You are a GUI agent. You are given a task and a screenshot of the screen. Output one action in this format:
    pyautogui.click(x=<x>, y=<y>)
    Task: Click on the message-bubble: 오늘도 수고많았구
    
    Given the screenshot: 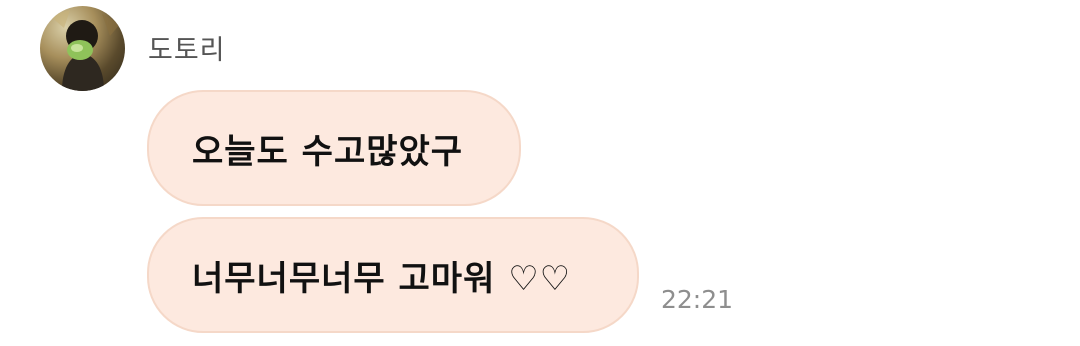 What is the action you would take?
    pyautogui.click(x=334, y=148)
    